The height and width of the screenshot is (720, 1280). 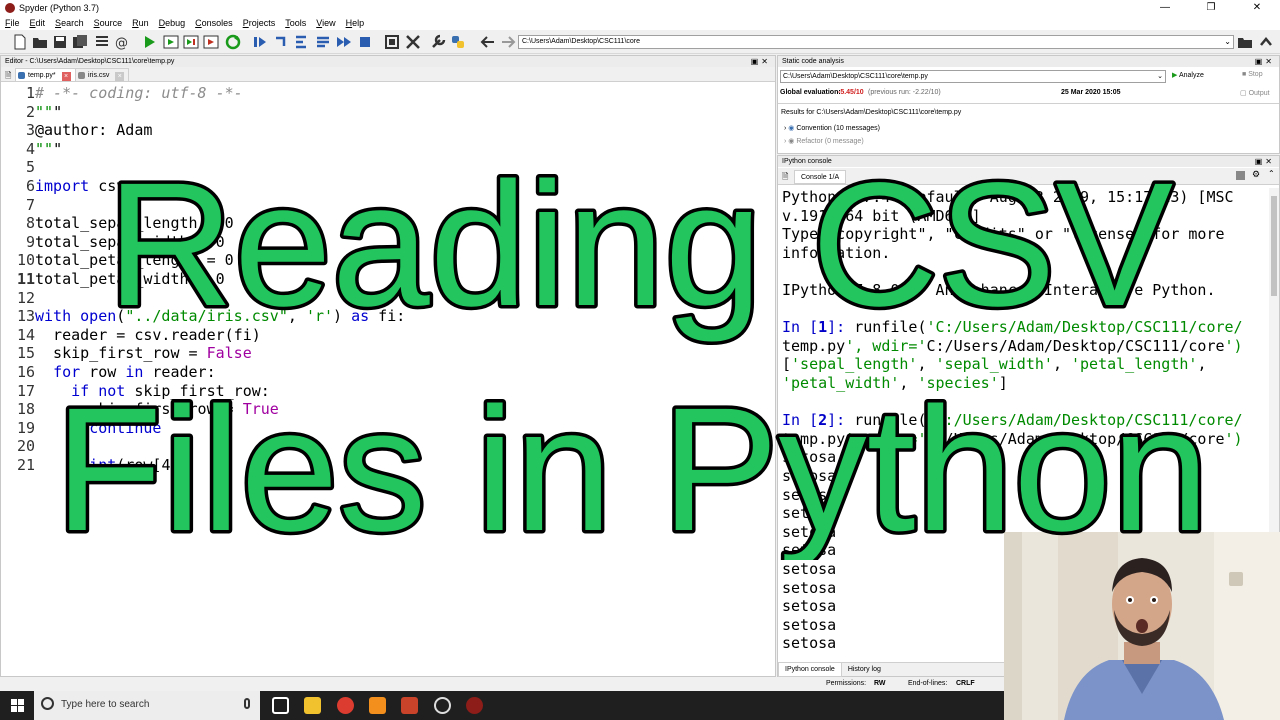 I want to click on maximize-pane-icon, so click(x=392, y=42).